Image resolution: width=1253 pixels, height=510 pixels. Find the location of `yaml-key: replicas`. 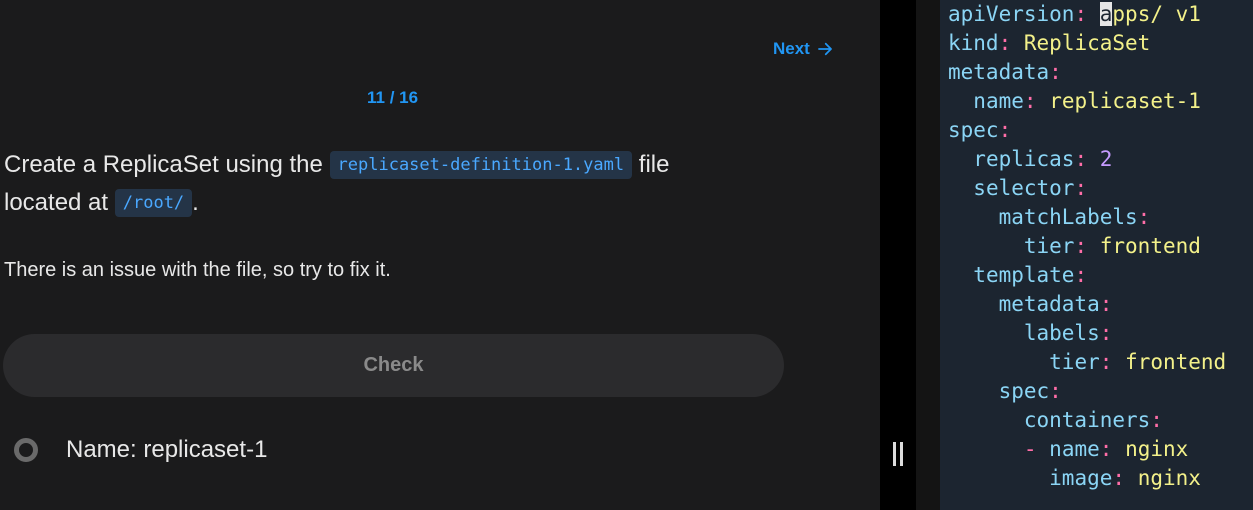

yaml-key: replicas is located at coordinates (1024, 159).